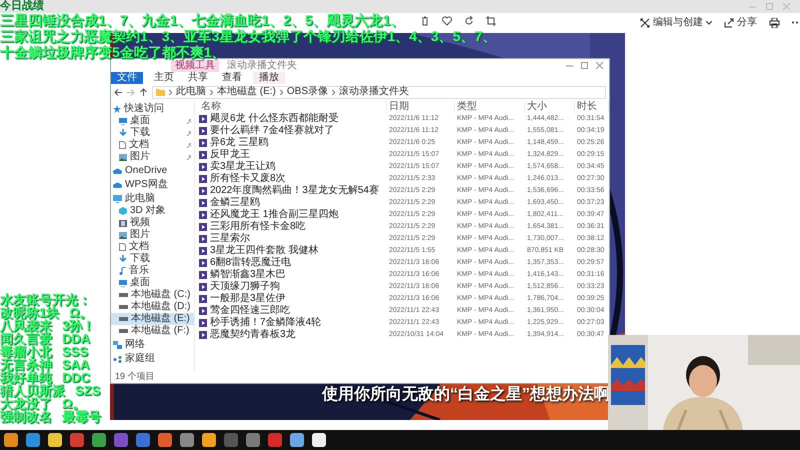 The image size is (800, 450). Describe the element at coordinates (76, 377) in the screenshot. I see `viewer-grade: DDC` at that location.